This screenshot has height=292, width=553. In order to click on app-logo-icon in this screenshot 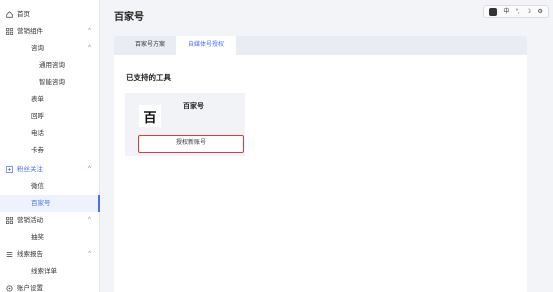, I will do `click(493, 11)`.